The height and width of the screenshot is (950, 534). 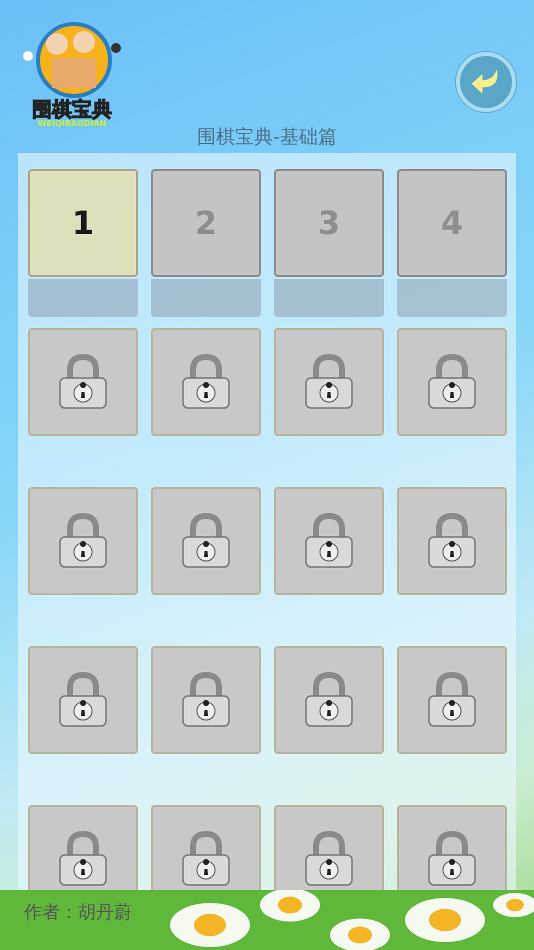 What do you see at coordinates (72, 124) in the screenshot?
I see `logo-subtitle: WEIQIBAODIAN` at bounding box center [72, 124].